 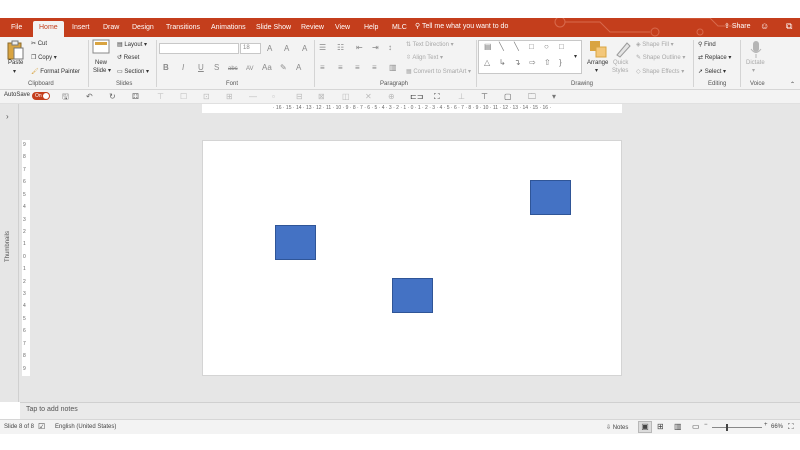 What do you see at coordinates (160, 96) in the screenshot?
I see `toolbar-icon: ⊤` at bounding box center [160, 96].